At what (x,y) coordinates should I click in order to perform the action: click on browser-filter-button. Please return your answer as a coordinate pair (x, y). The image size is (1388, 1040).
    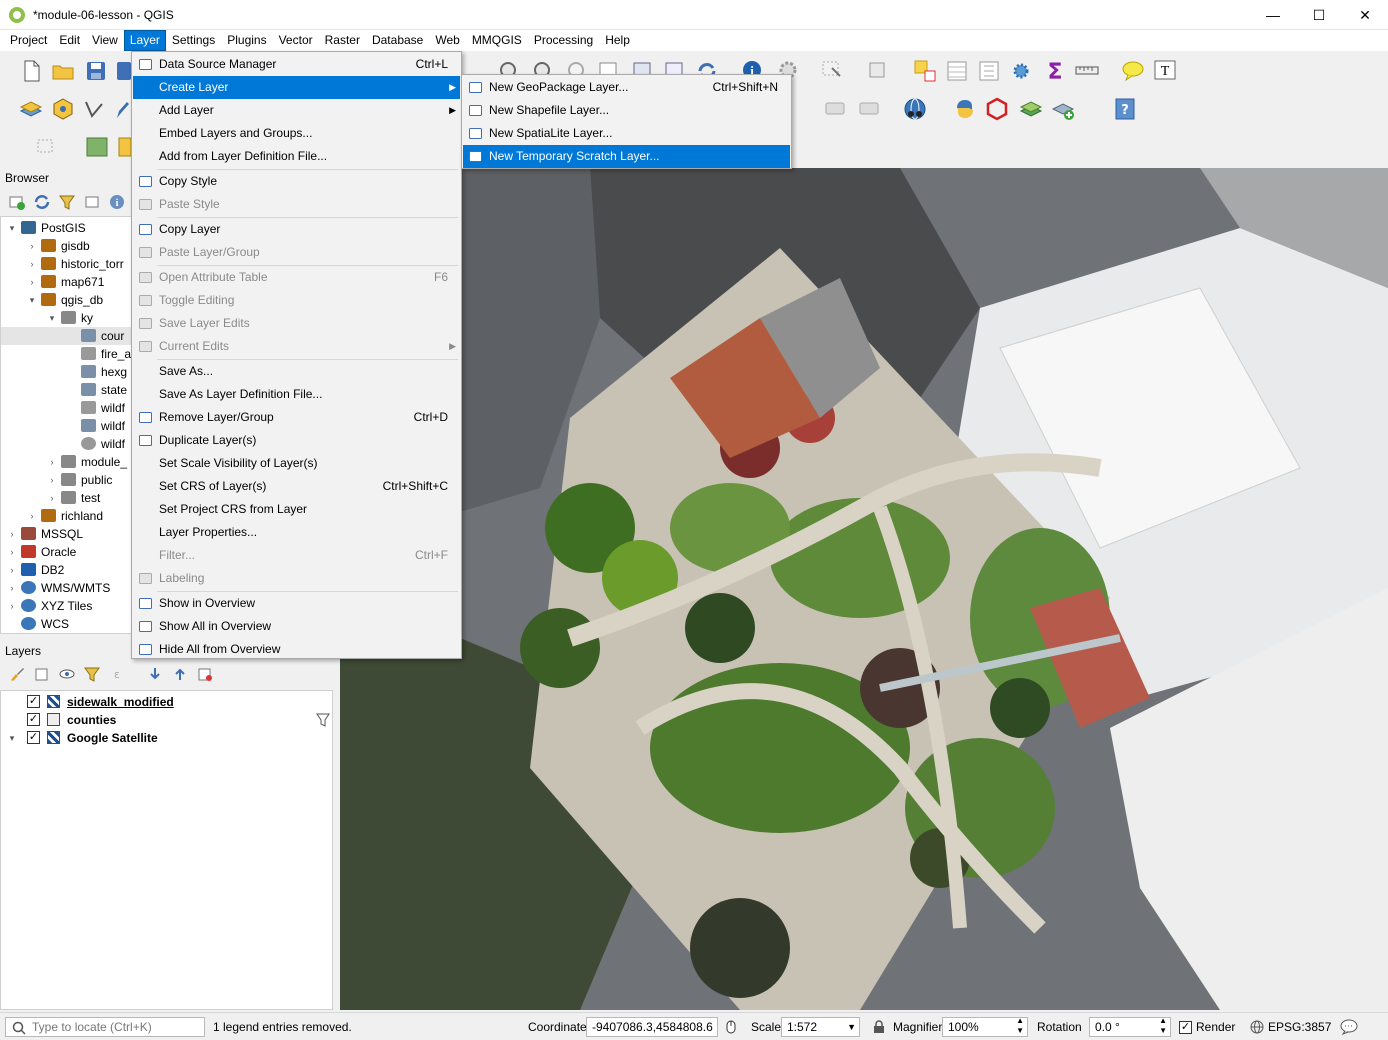
    Looking at the image, I should click on (67, 202).